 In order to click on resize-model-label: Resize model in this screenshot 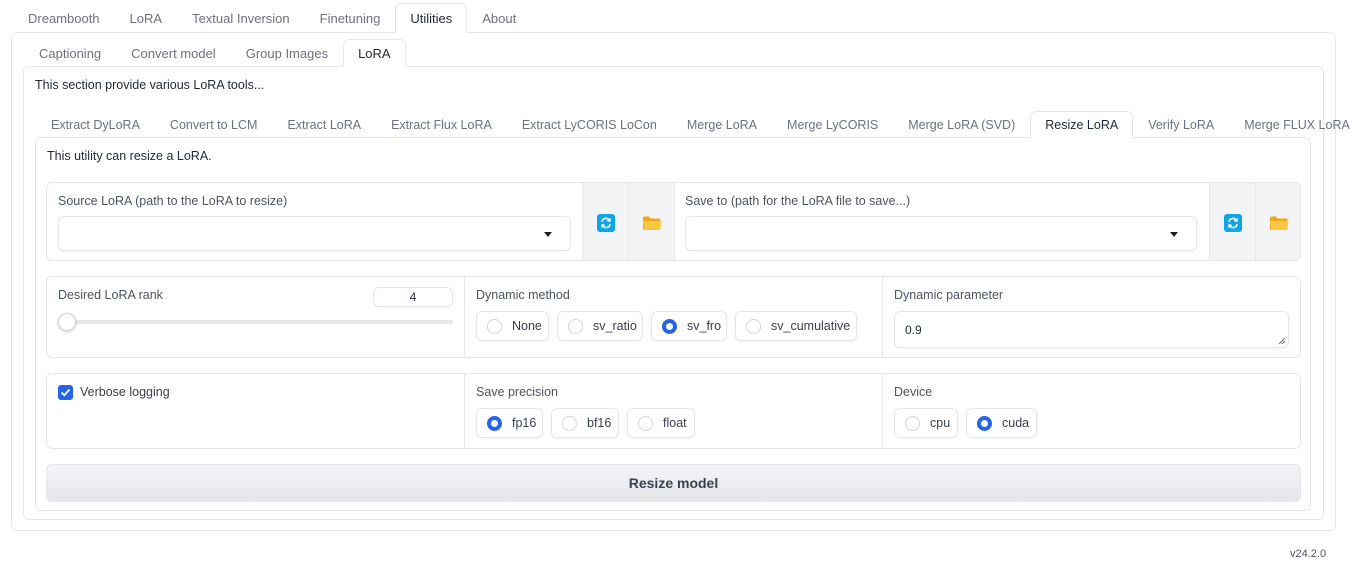, I will do `click(673, 483)`.